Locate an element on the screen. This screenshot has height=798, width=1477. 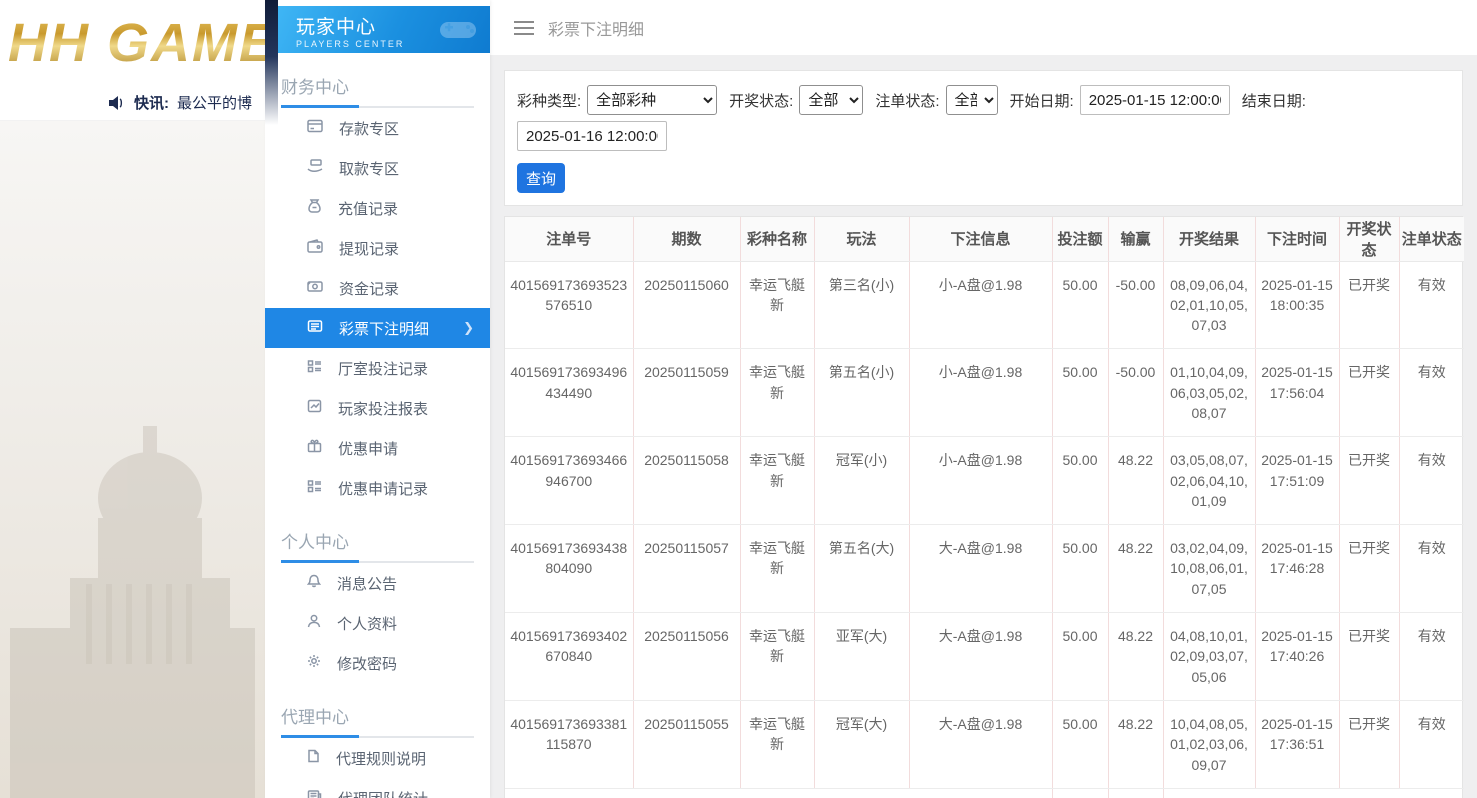
col-header: 彩种名称 is located at coordinates (777, 239).